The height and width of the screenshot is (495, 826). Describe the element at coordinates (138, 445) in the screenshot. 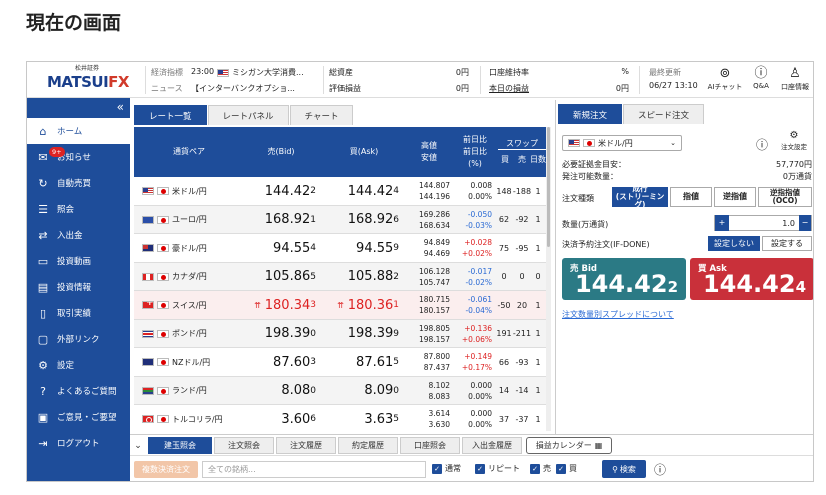

I see `chevron-down-icon: ⌄` at that location.